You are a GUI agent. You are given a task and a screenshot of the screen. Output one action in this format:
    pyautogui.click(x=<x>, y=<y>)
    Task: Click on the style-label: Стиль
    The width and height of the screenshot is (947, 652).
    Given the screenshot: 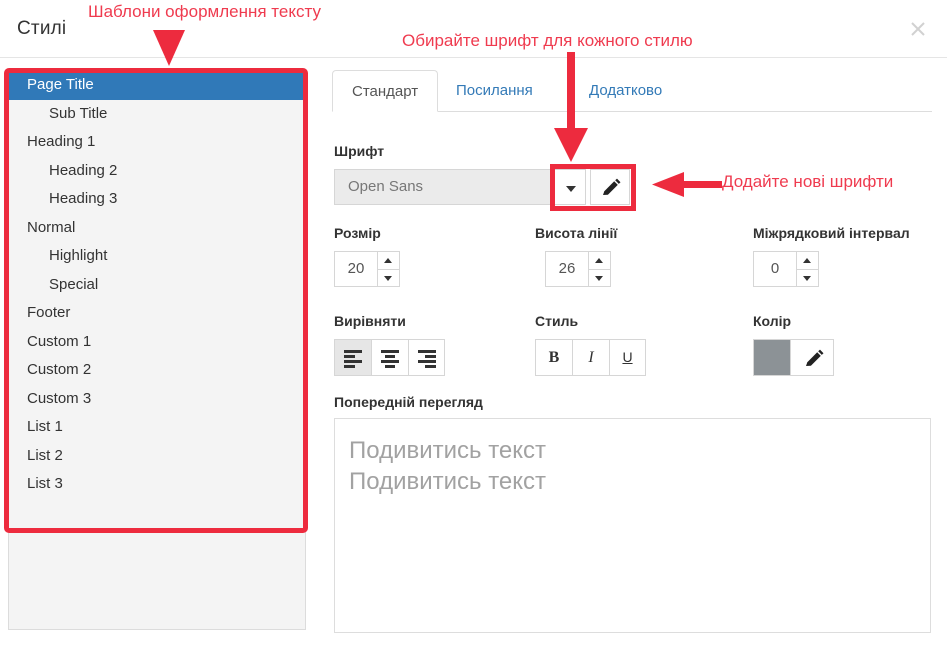 What is the action you would take?
    pyautogui.click(x=557, y=321)
    